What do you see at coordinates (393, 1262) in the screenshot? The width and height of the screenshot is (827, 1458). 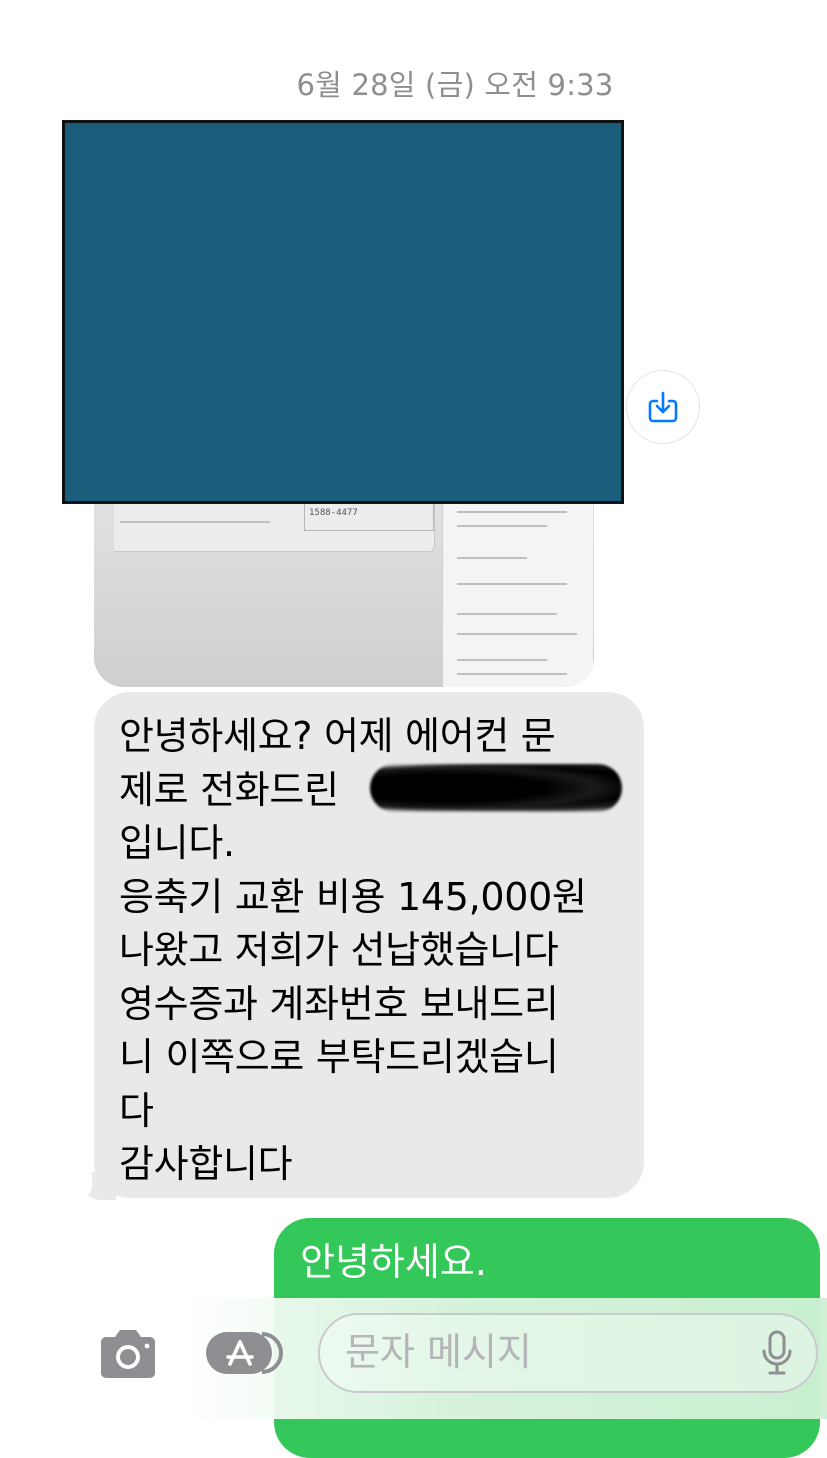 I see `sent-message-text: 안녕하세요.` at bounding box center [393, 1262].